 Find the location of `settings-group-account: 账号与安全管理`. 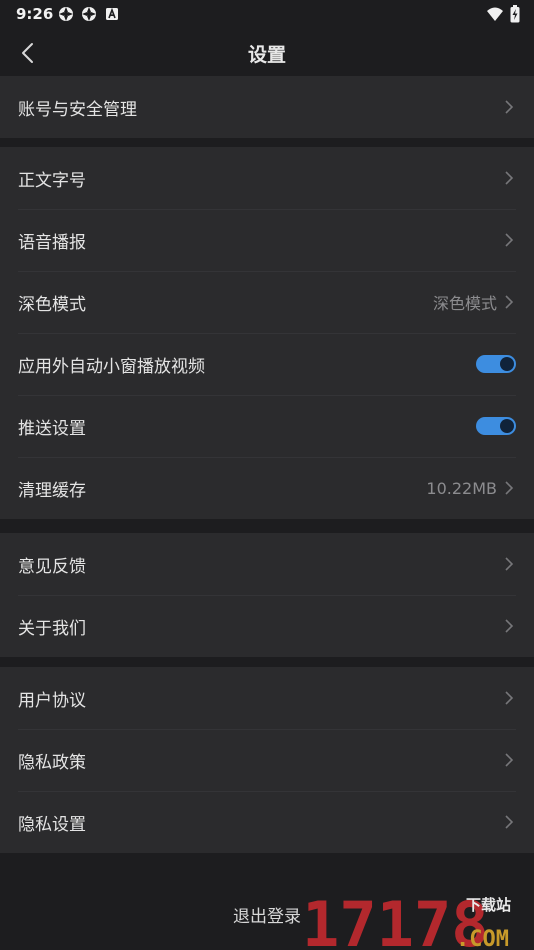

settings-group-account: 账号与安全管理 is located at coordinates (267, 107).